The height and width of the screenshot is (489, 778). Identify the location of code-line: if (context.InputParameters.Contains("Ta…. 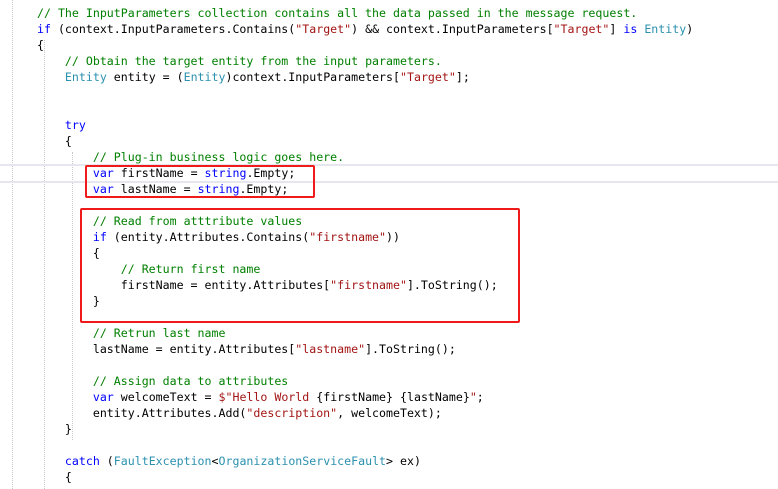
(365, 29).